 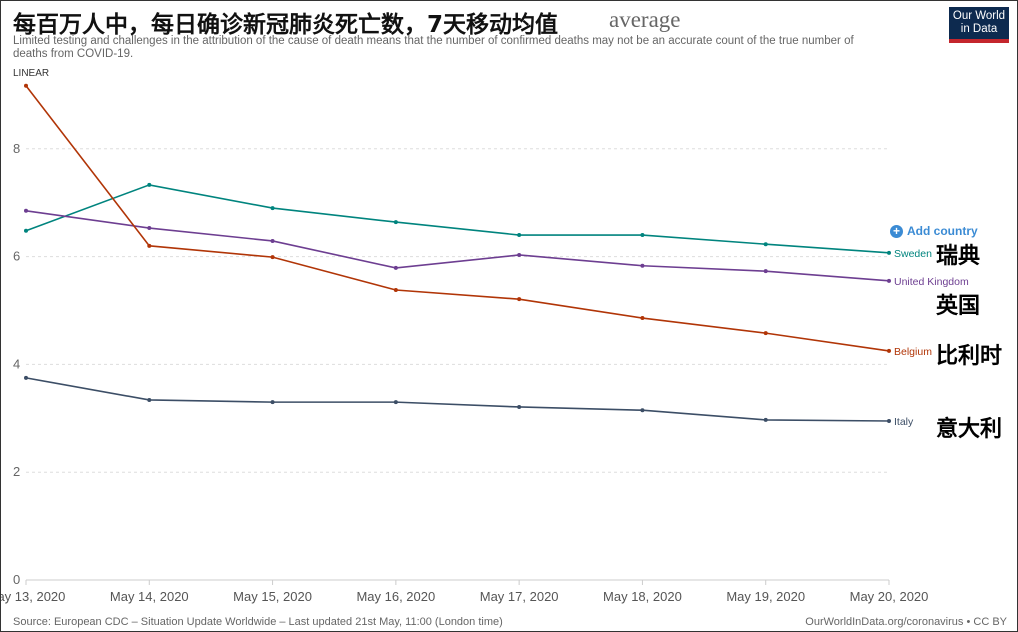 I want to click on x-tick-label: May 14, 2020, so click(x=149, y=596).